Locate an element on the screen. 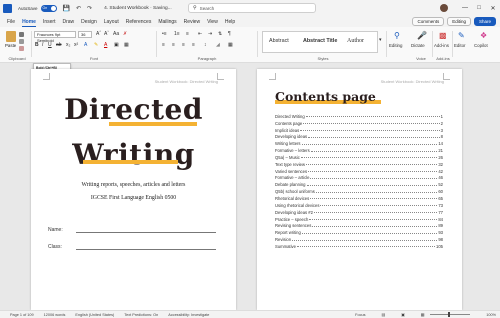 Image resolution: width=500 pixels, height=318 pixels. zoom-slider is located at coordinates (450, 314).